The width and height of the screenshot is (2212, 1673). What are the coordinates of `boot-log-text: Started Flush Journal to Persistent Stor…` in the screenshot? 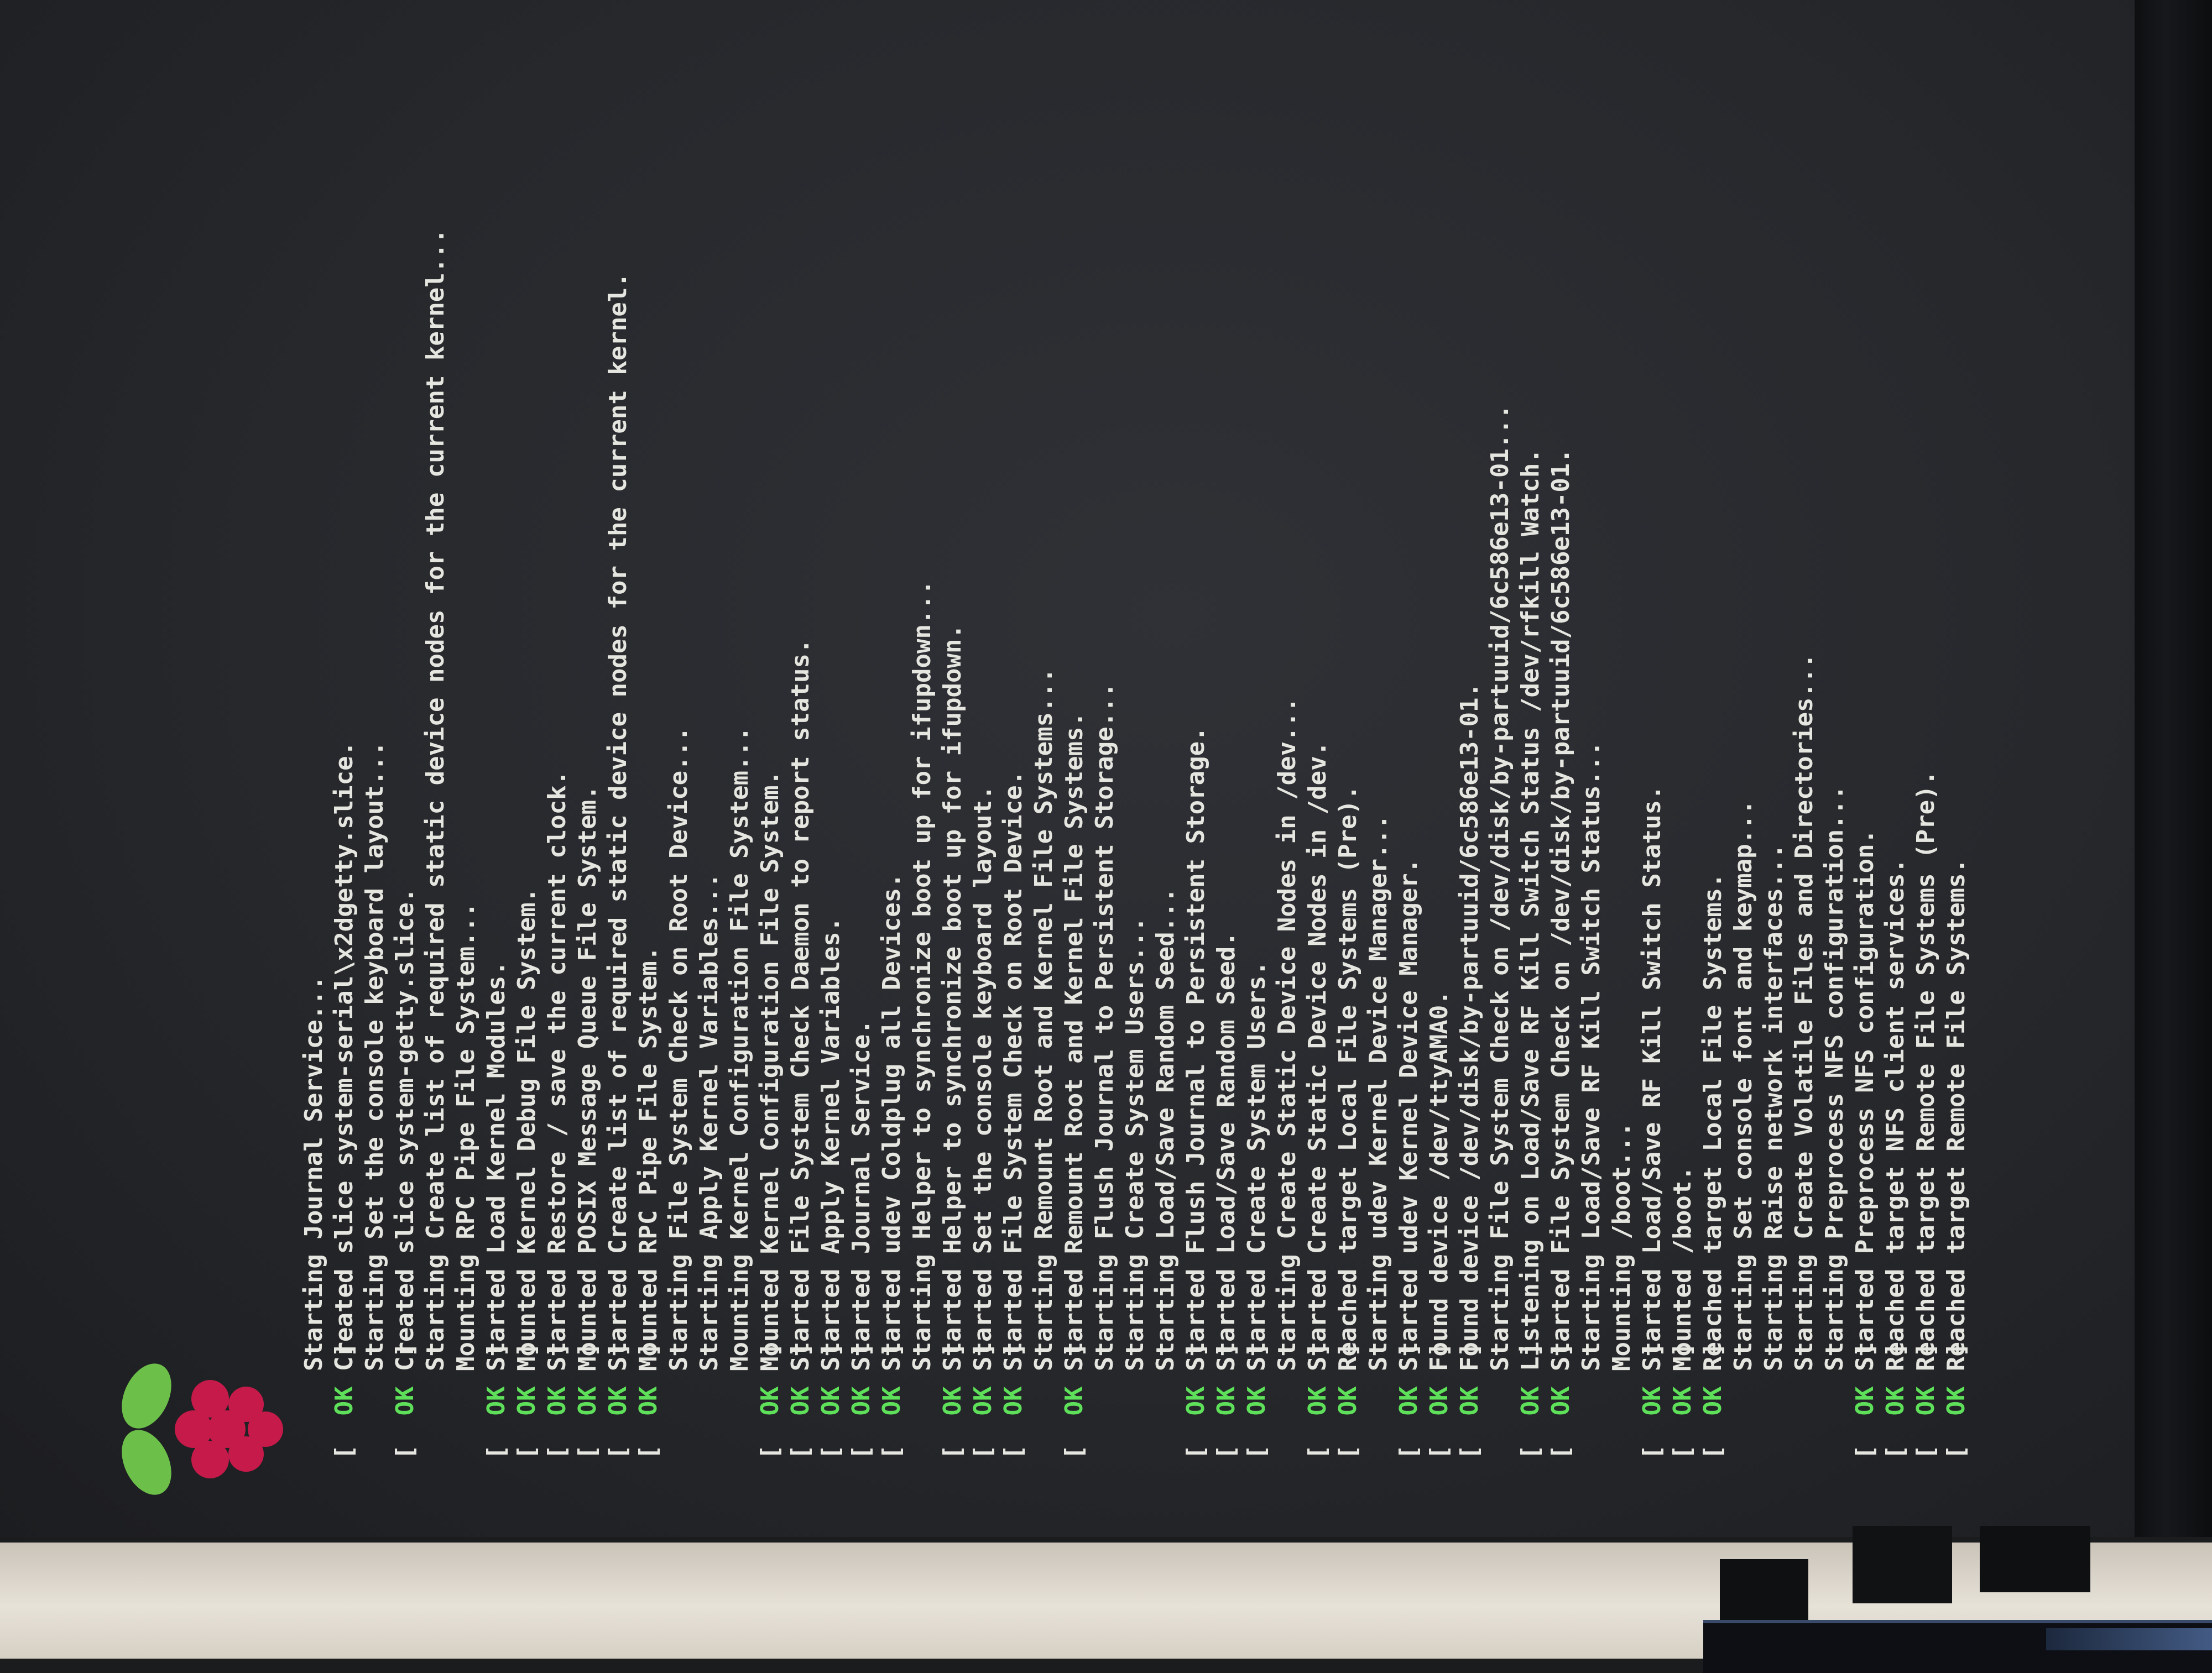 It's located at (1196, 1048).